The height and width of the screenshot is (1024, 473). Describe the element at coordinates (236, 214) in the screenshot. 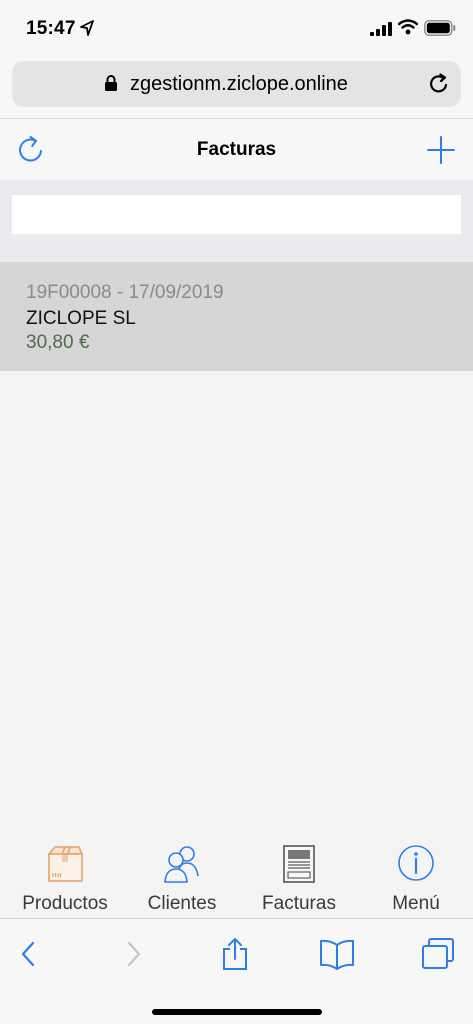

I see `search-input` at that location.